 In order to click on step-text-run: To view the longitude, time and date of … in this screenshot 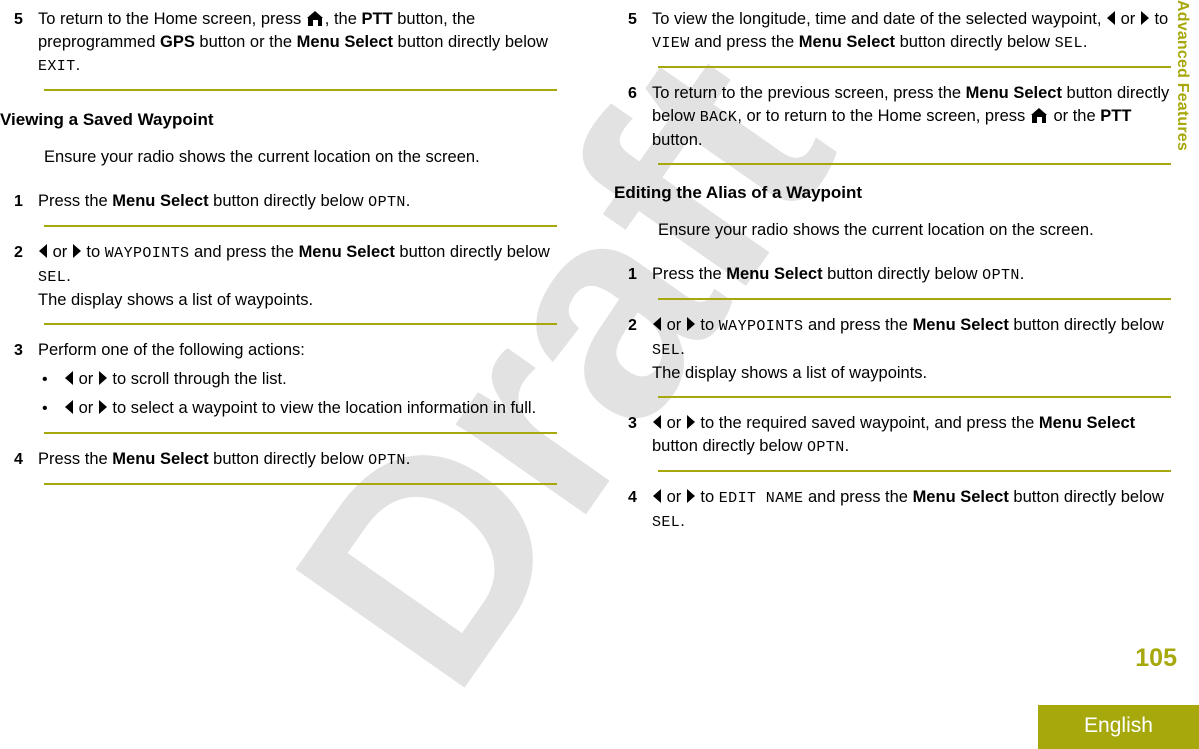, I will do `click(879, 19)`.